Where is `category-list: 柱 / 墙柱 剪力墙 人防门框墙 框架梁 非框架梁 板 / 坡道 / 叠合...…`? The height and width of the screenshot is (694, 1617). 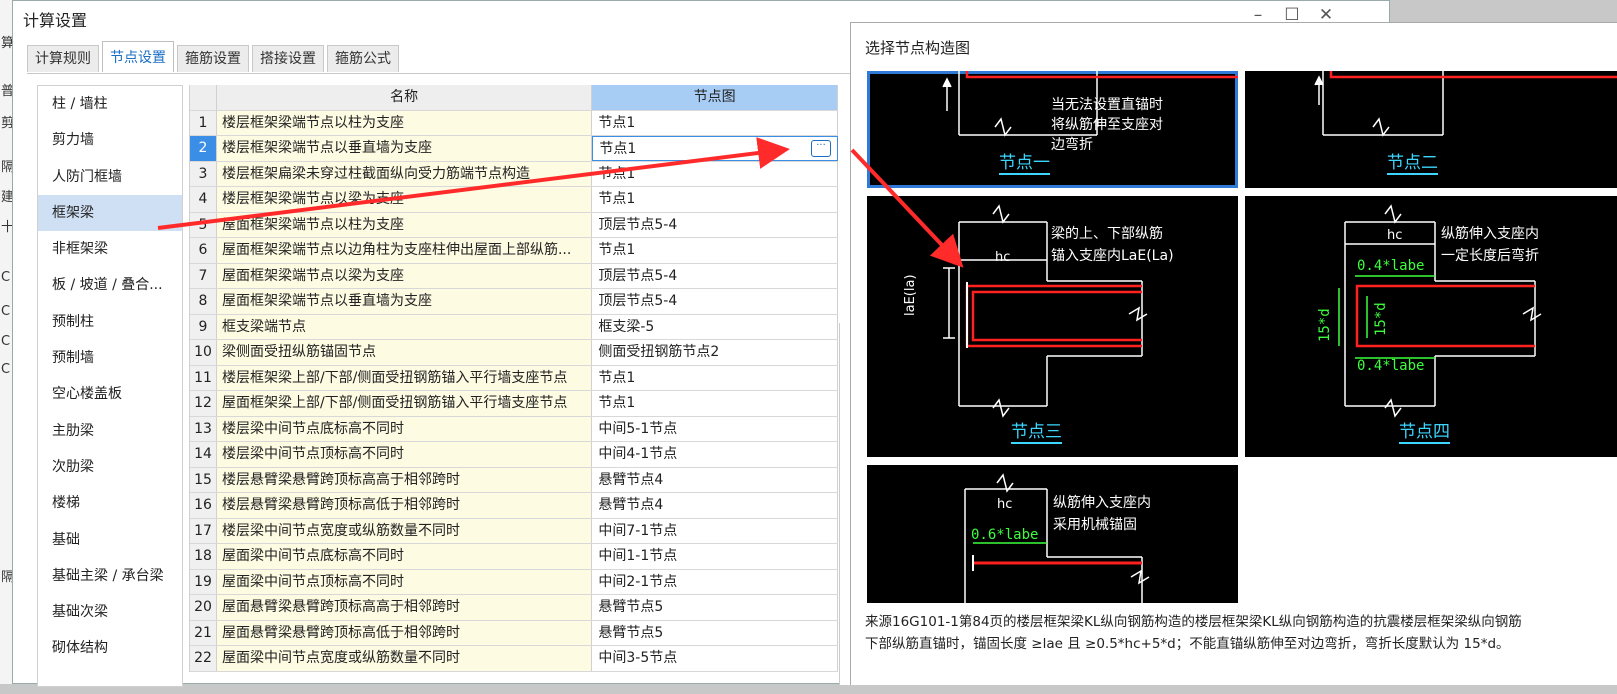 category-list: 柱 / 墙柱 剪力墙 人防门框墙 框架梁 非框架梁 板 / 坡道 / 叠合...… is located at coordinates (110, 386).